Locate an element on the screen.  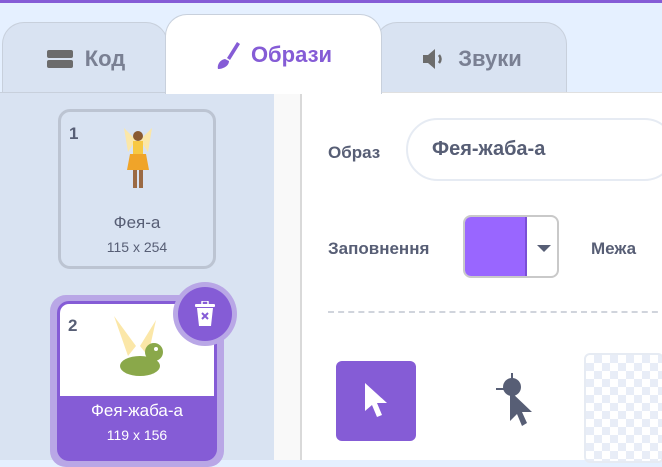
tab-costumes-label: Образи is located at coordinates (291, 54).